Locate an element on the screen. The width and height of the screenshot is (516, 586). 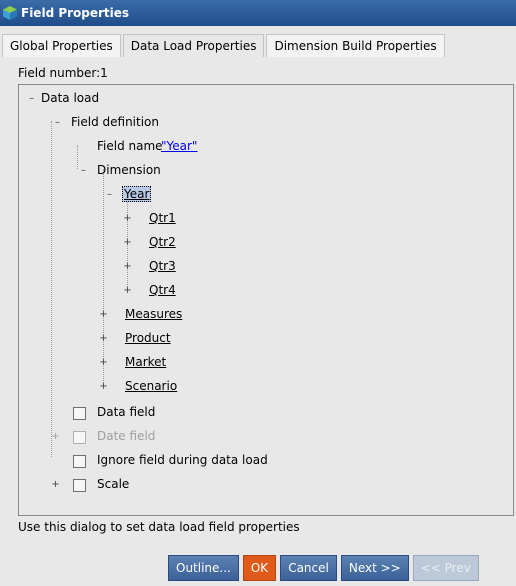
tree-item-market: Market is located at coordinates (145, 362).